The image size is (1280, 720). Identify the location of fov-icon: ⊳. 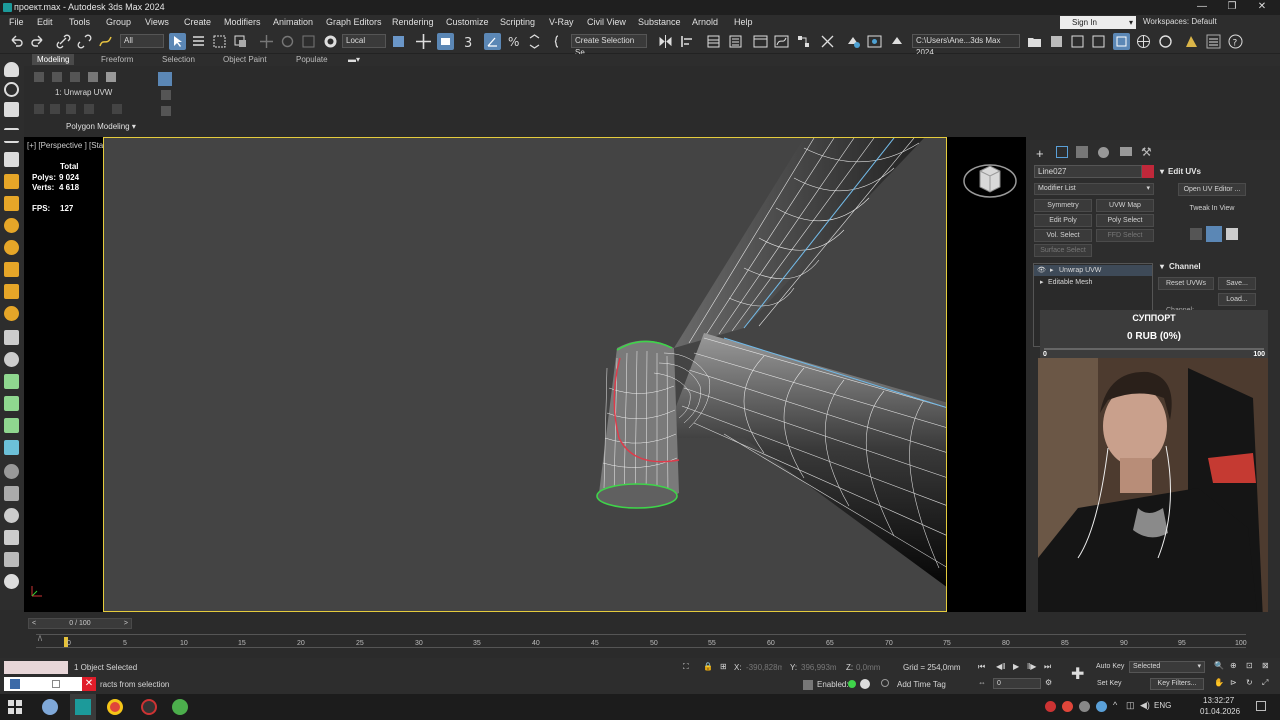
(1233, 682).